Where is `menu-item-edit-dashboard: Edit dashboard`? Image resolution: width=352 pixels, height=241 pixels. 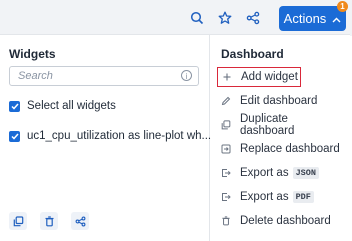 menu-item-edit-dashboard: Edit dashboard is located at coordinates (281, 101).